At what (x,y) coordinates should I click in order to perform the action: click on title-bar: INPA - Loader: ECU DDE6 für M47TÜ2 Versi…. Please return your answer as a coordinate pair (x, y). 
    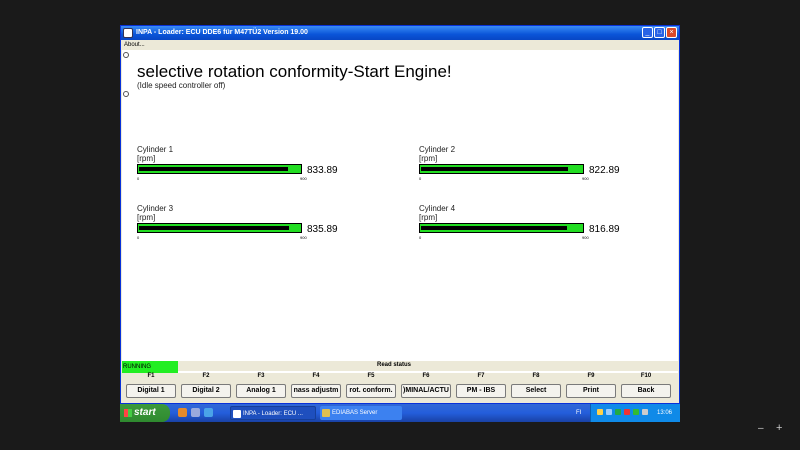
    Looking at the image, I should click on (400, 33).